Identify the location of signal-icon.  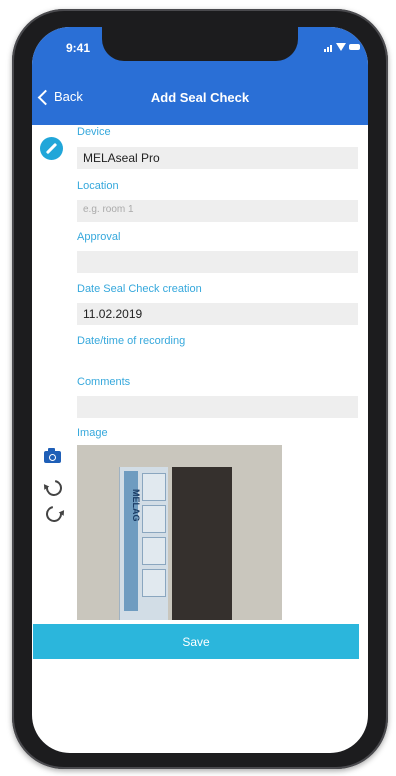
(329, 47).